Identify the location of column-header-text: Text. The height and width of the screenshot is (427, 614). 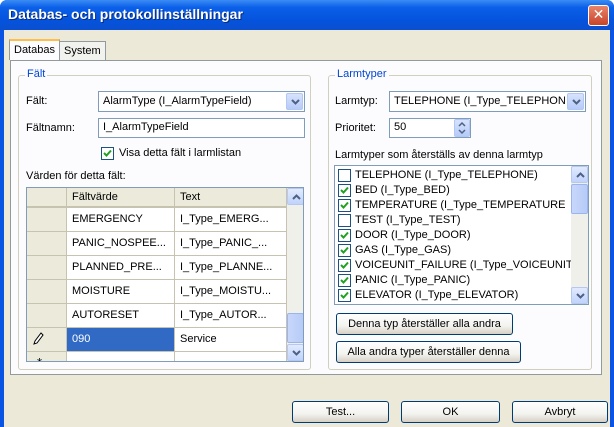
(231, 198).